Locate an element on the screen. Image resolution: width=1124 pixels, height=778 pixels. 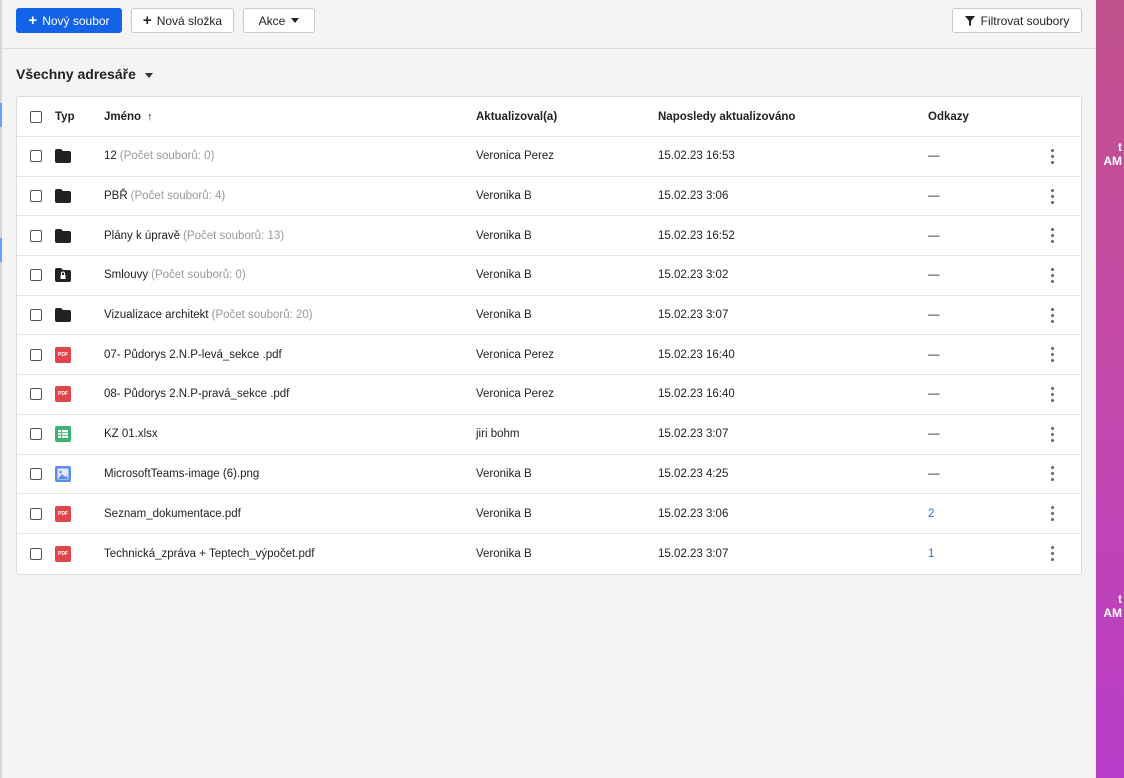
links-count-link: 1 is located at coordinates (931, 554).